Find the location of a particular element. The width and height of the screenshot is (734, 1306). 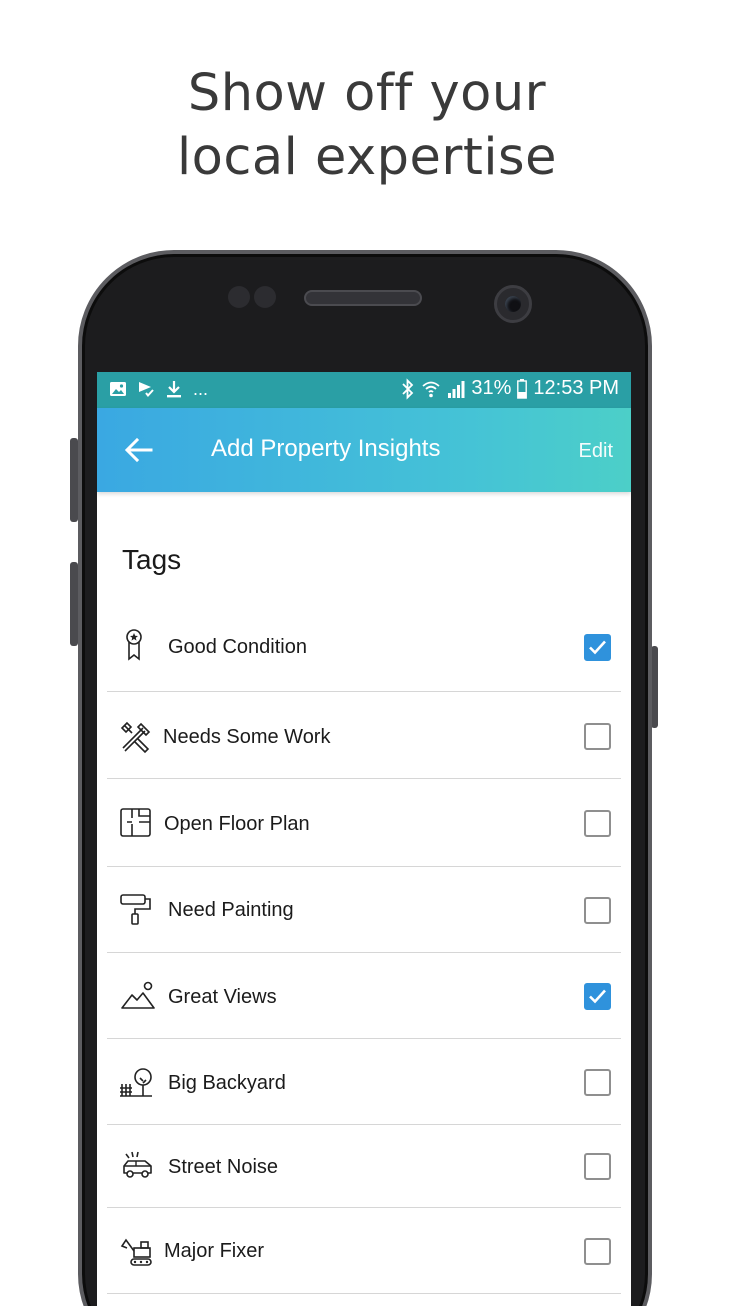

sensors is located at coordinates (254, 297).